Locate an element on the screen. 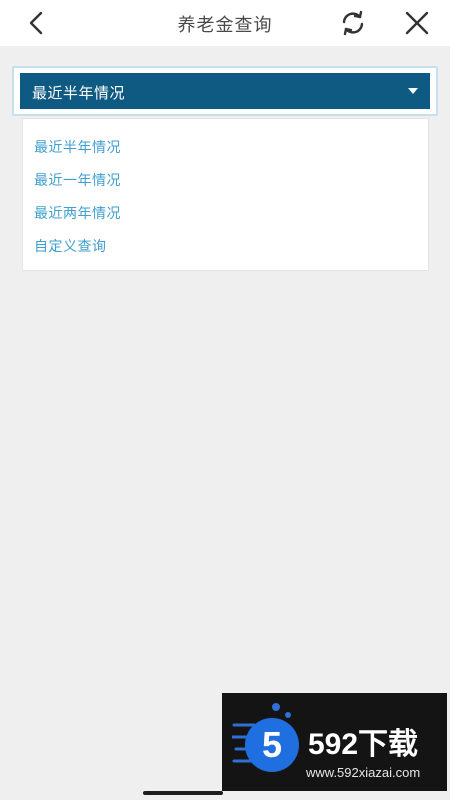 The height and width of the screenshot is (800, 450). period-select-value: 最近半年情况 is located at coordinates (79, 93).